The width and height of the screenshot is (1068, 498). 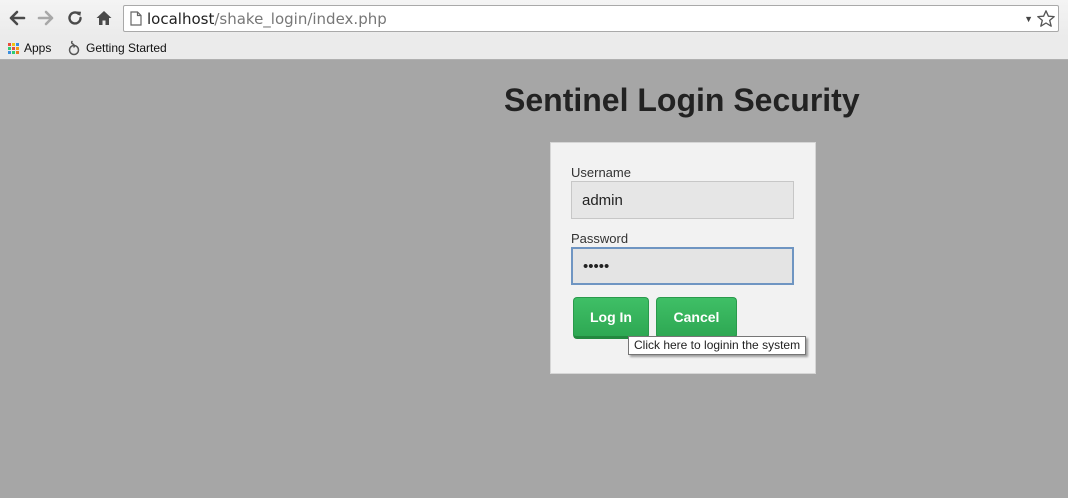 I want to click on username-input, so click(x=682, y=200).